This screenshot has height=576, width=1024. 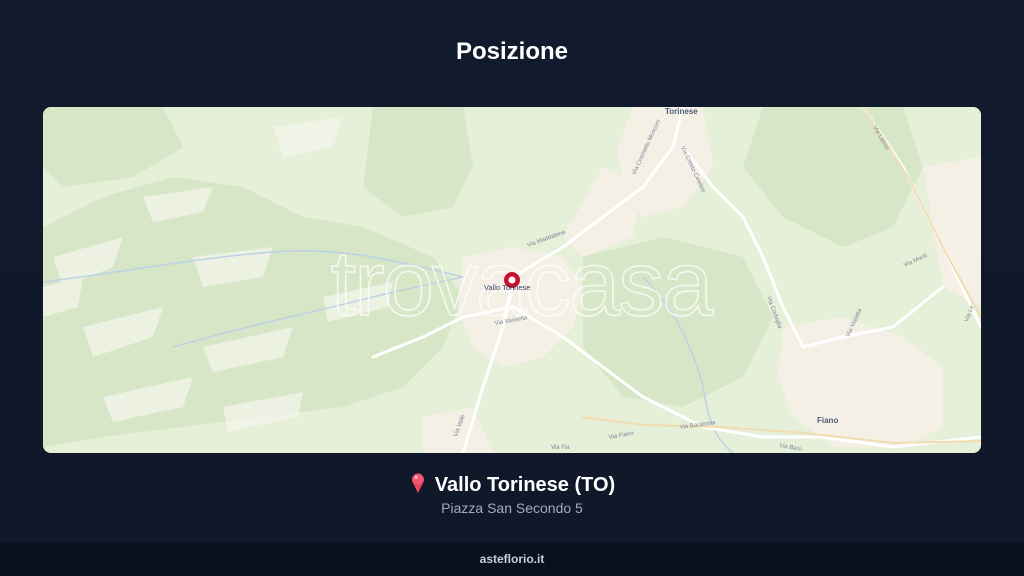 What do you see at coordinates (512, 508) in the screenshot?
I see `location-address: Piazza San Secondo 5` at bounding box center [512, 508].